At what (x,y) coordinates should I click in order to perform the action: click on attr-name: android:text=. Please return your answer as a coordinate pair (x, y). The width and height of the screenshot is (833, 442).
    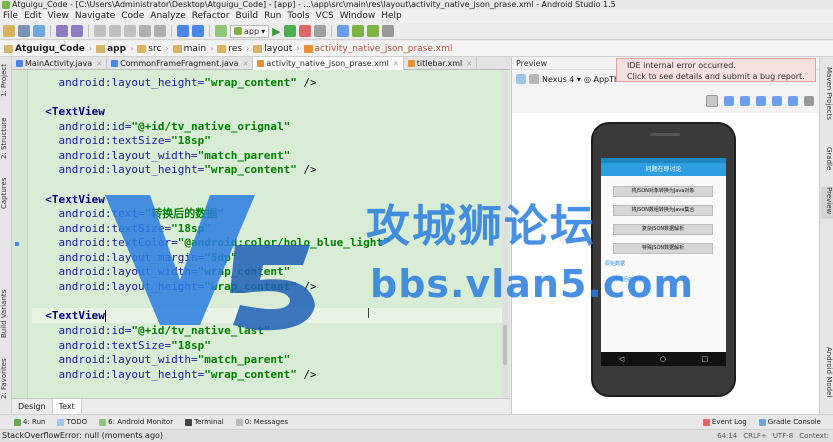
    Looking at the image, I should click on (101, 213).